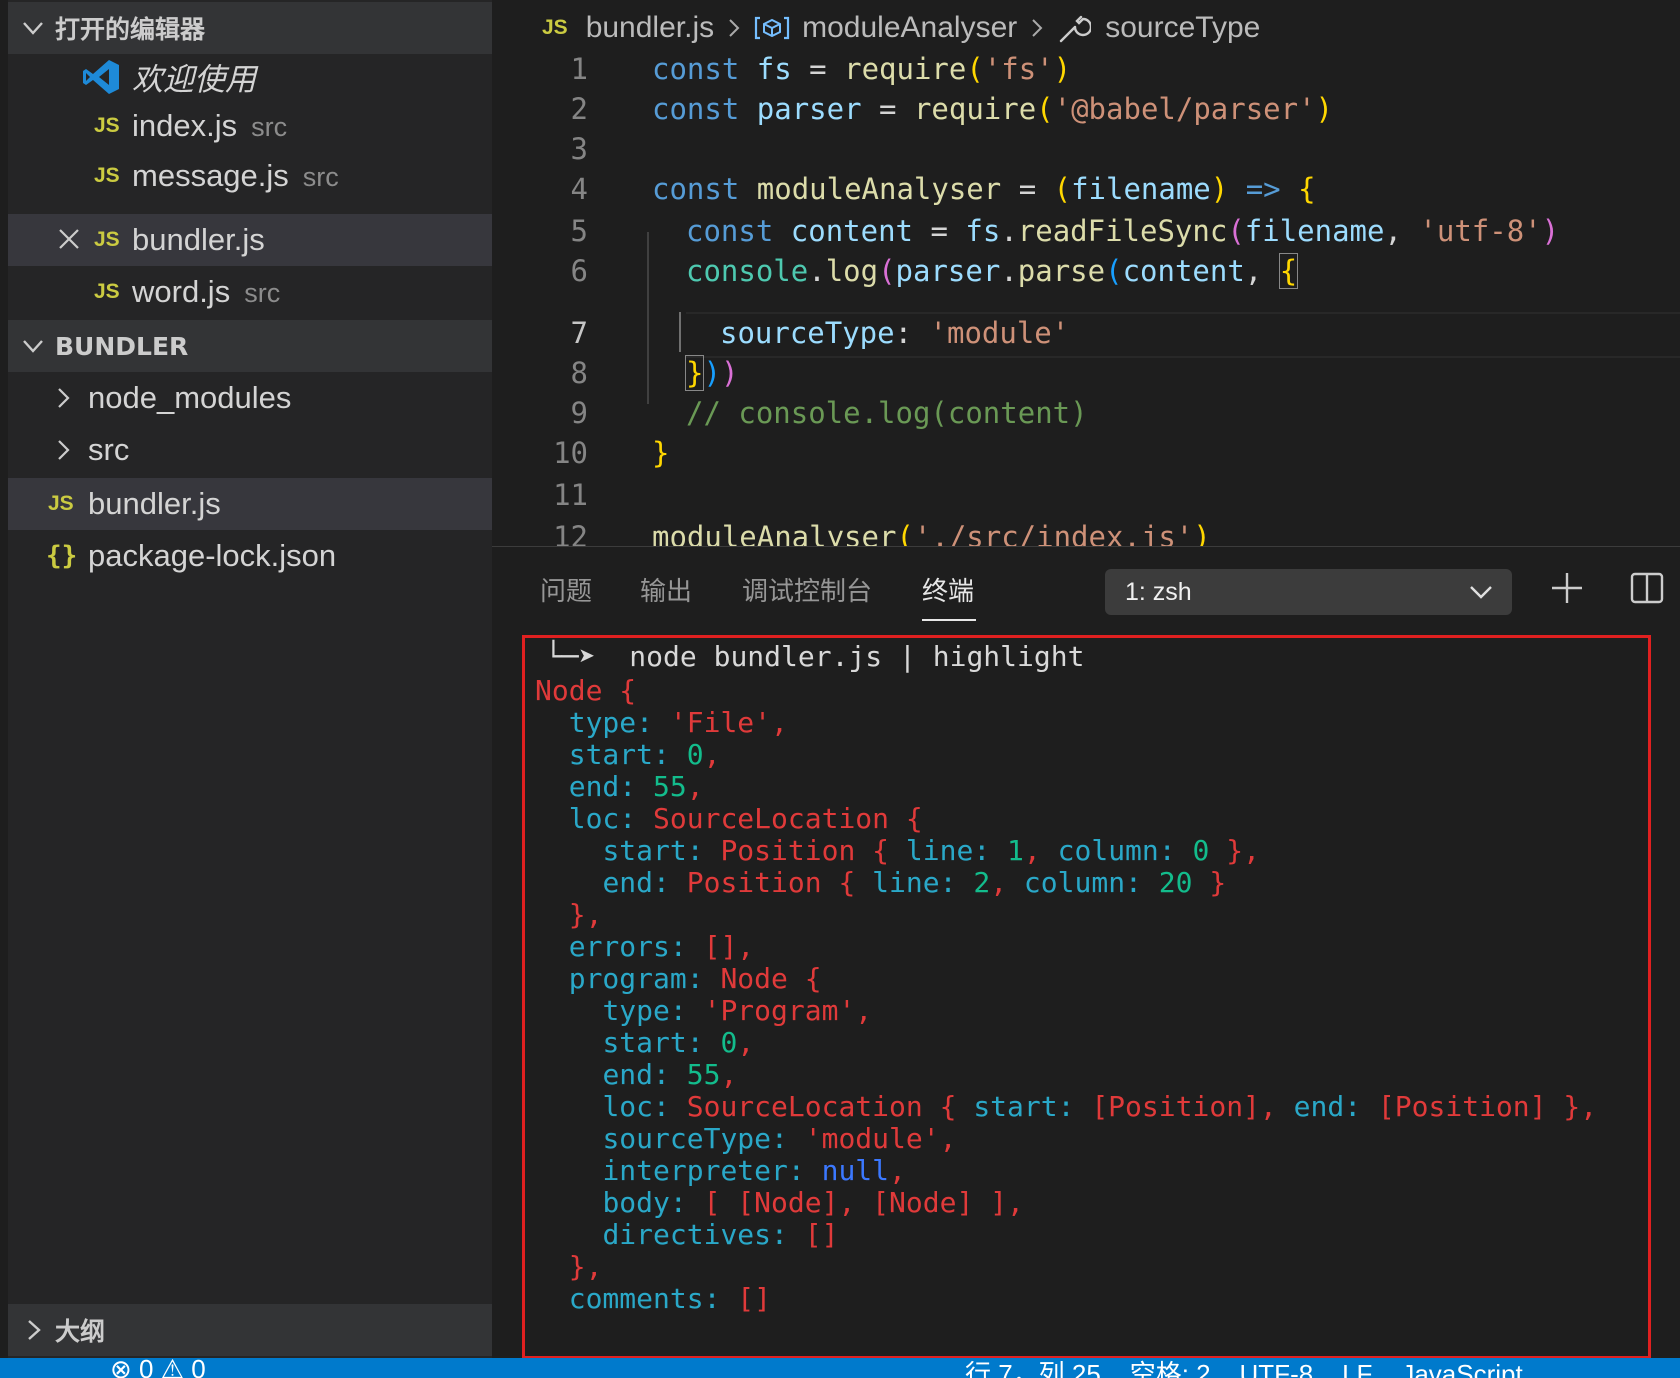 This screenshot has width=1680, height=1378. I want to click on terminal-line: directives: [], so click(720, 1234).